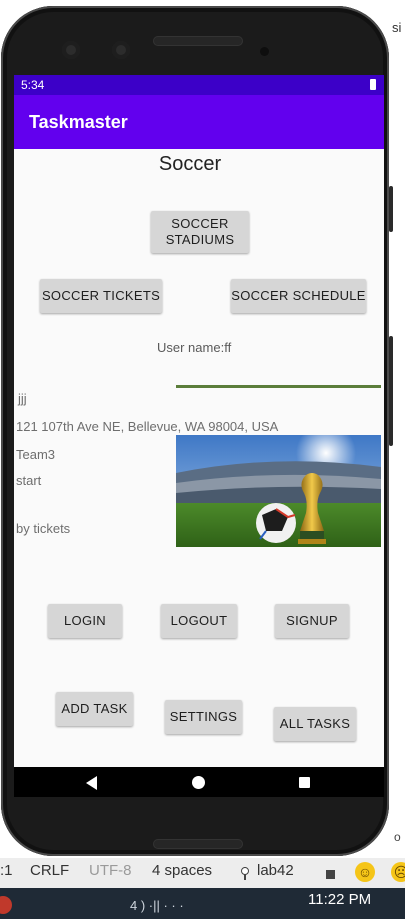 The image size is (405, 919). I want to click on task-team: Team3, so click(36, 454).